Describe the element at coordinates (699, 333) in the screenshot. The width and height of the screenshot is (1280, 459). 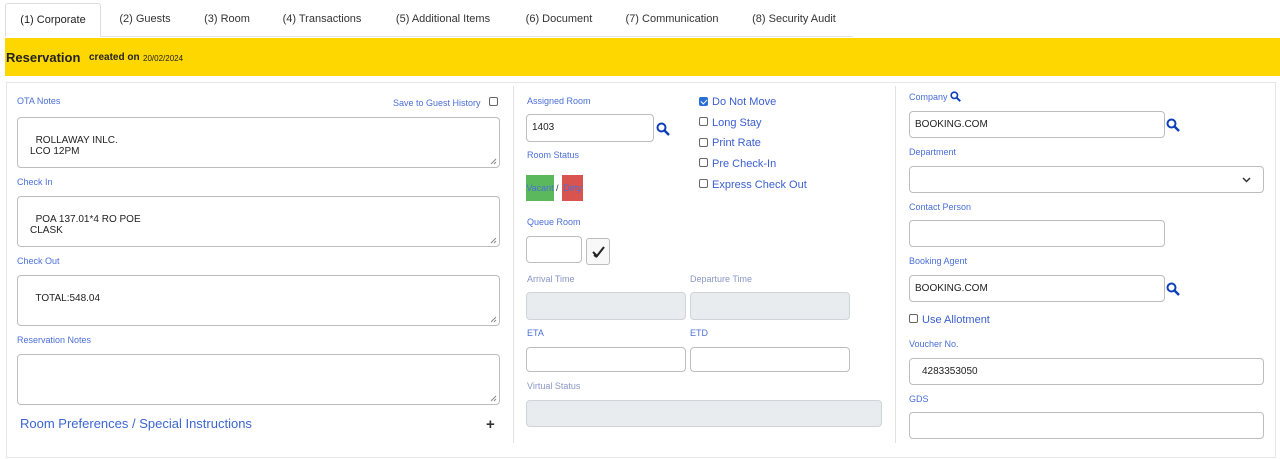
I see `etd-label: ETD` at that location.